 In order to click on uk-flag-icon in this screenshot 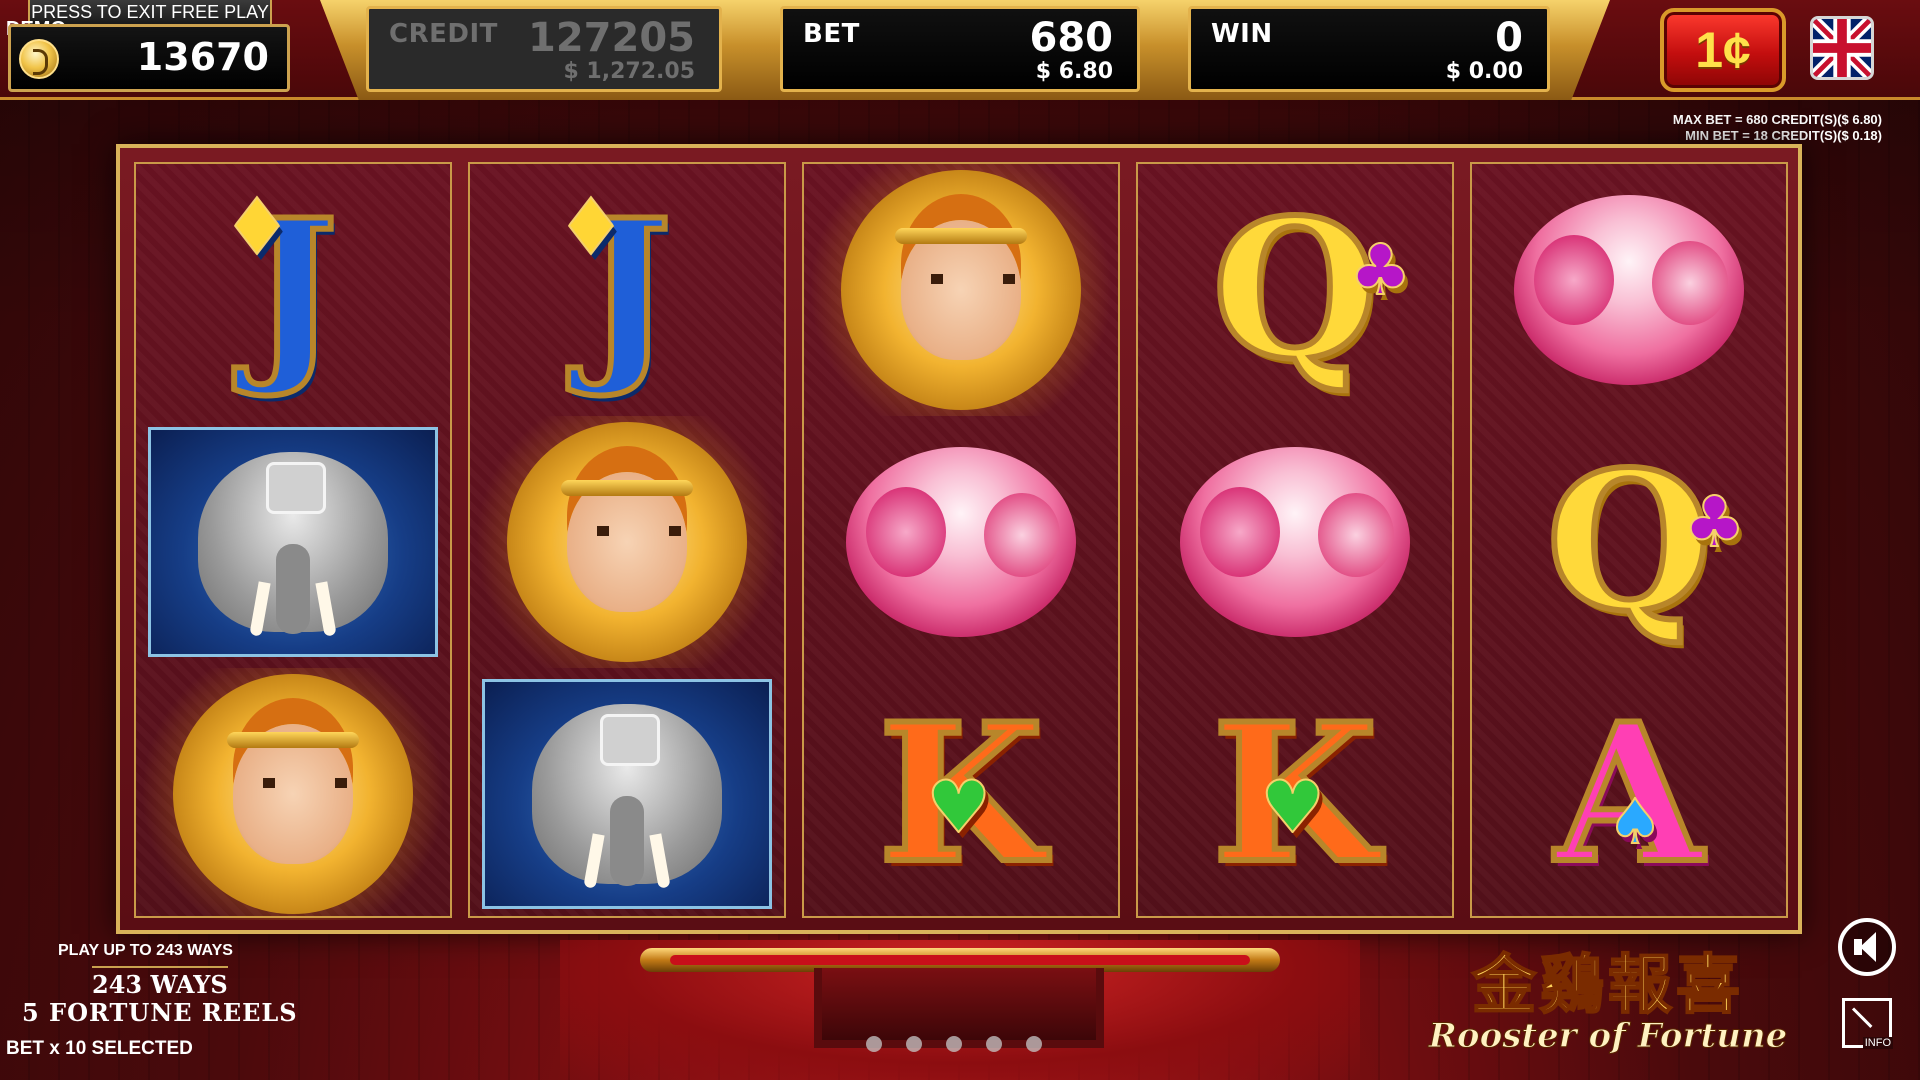, I will do `click(1842, 48)`.